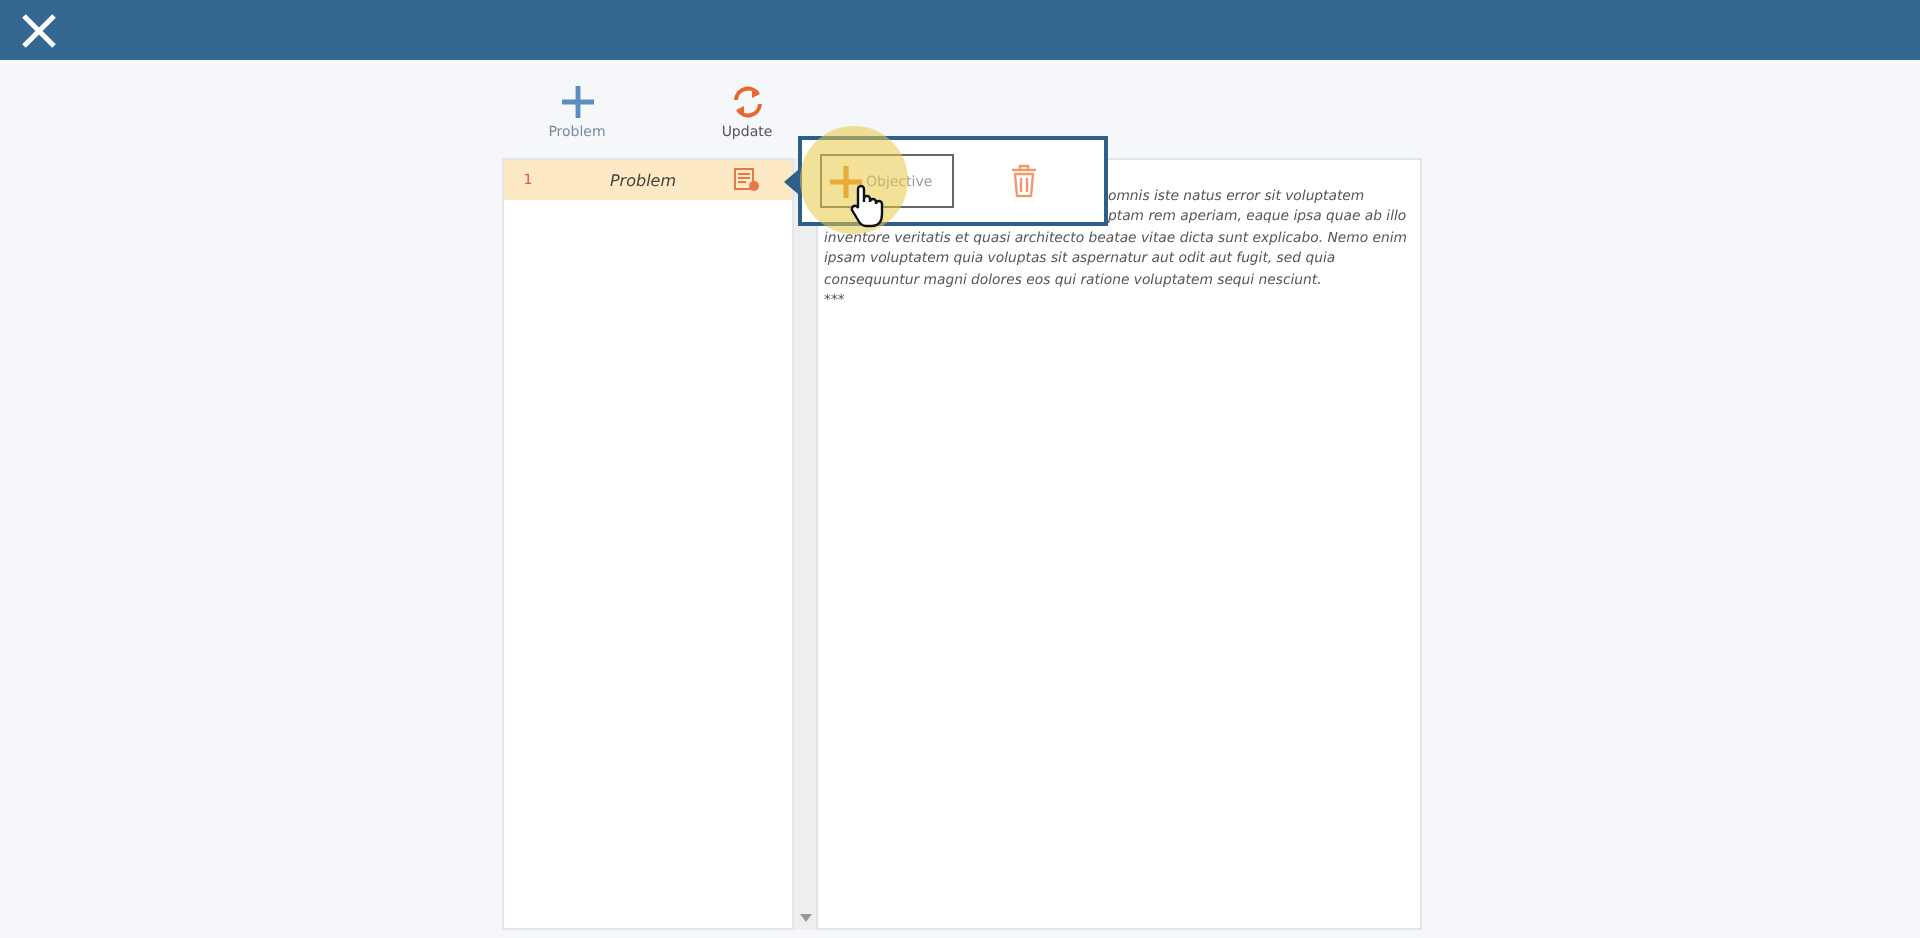 The image size is (1920, 938). Describe the element at coordinates (643, 180) in the screenshot. I see `item-label: Problem` at that location.